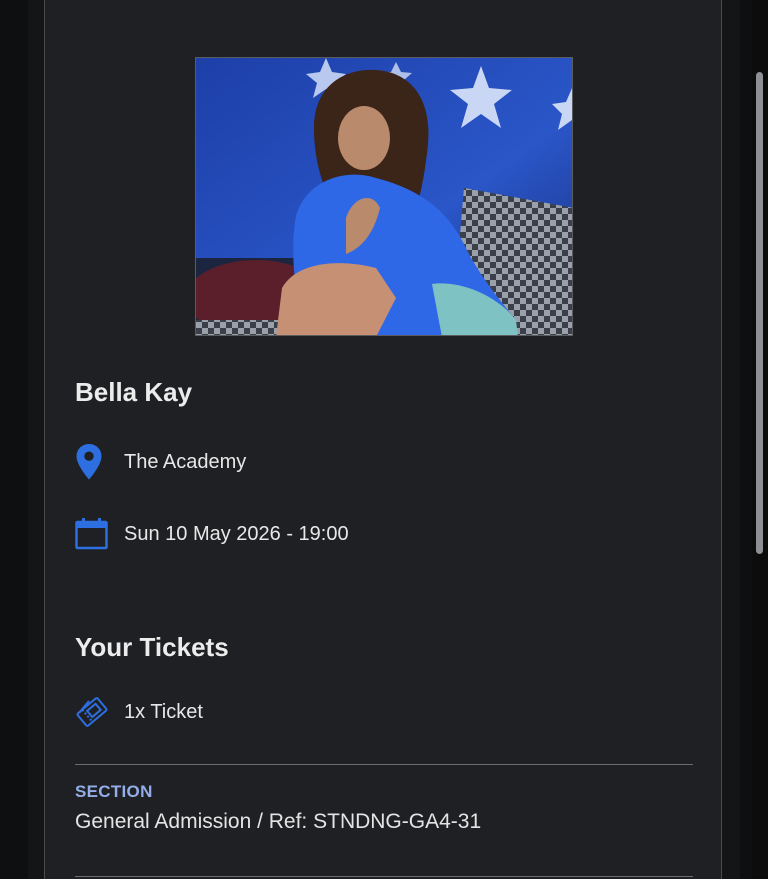  I want to click on map-pin-icon, so click(92, 462).